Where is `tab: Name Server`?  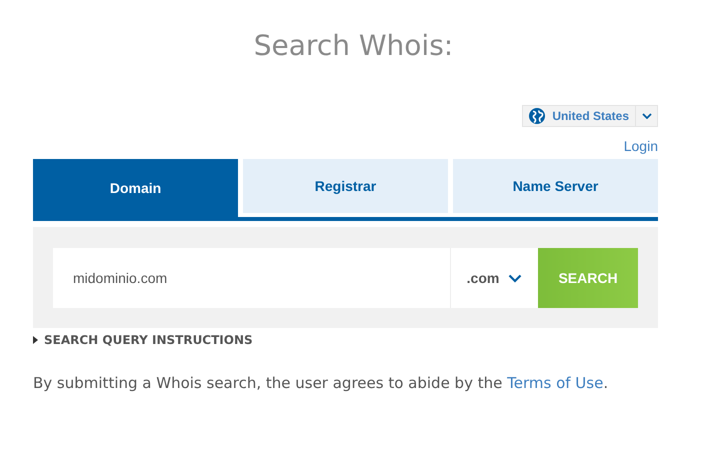
tab: Name Server is located at coordinates (555, 186).